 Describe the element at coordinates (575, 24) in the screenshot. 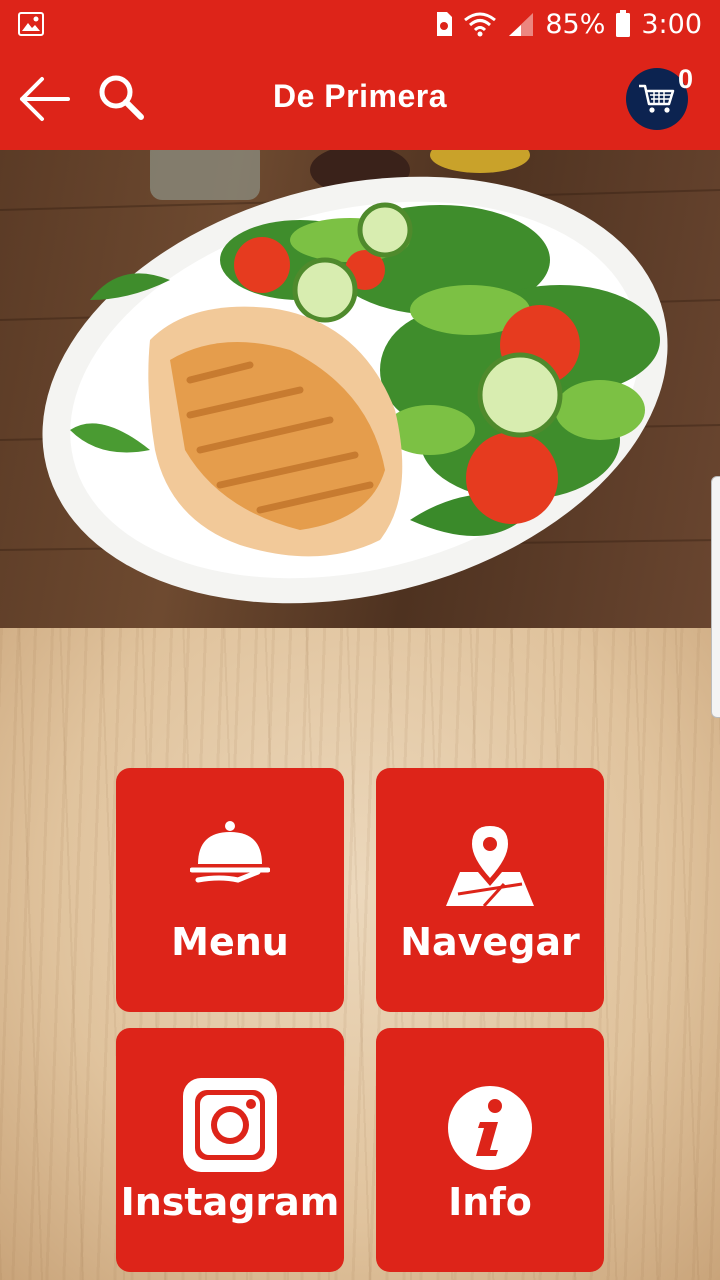

I see `battery-percentage: 85%` at that location.